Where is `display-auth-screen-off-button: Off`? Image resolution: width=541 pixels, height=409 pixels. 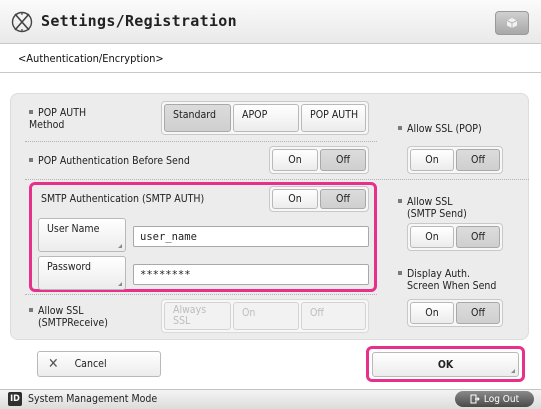 display-auth-screen-off-button: Off is located at coordinates (478, 313).